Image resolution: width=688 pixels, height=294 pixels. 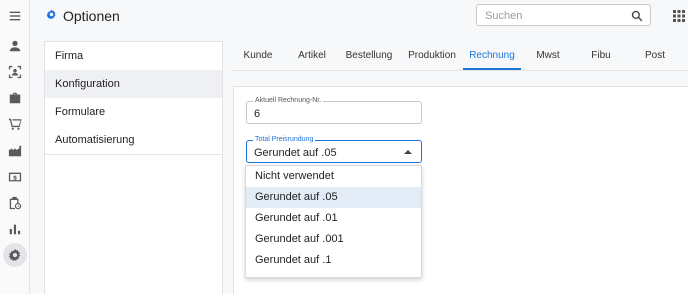 What do you see at coordinates (333, 197) in the screenshot?
I see `dropdown-option: Gerundet auf .05` at bounding box center [333, 197].